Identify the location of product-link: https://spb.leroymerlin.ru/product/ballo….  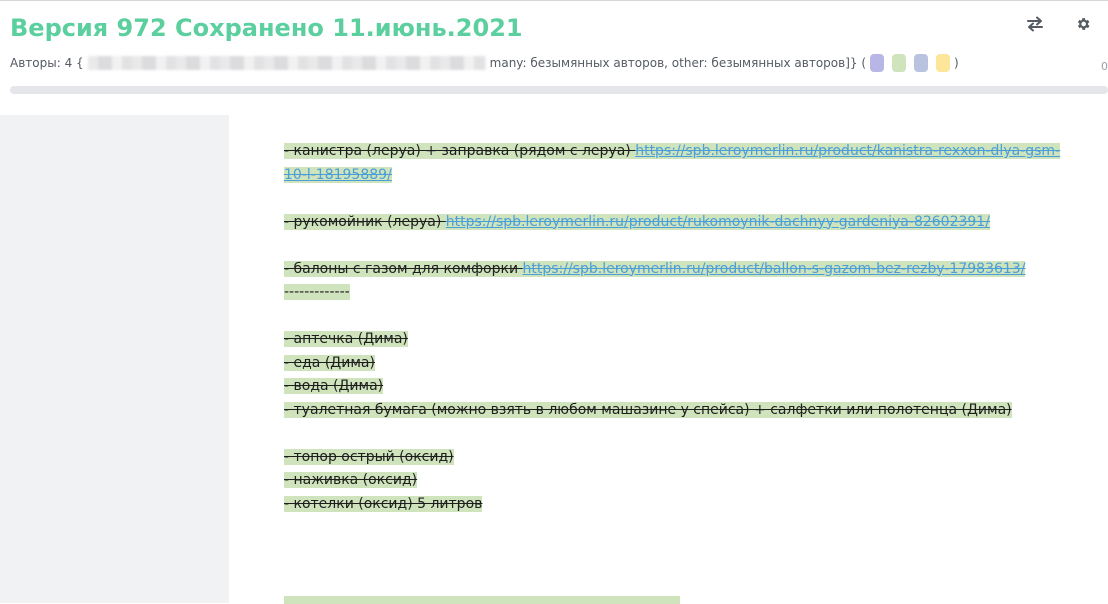
(774, 269).